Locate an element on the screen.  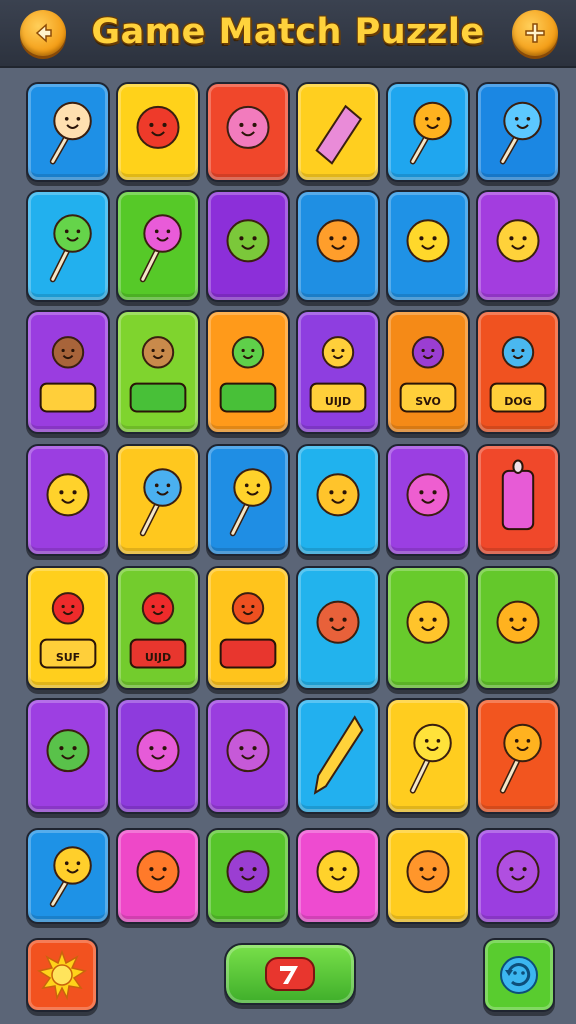
blue-popsicle-icon is located at coordinates (160, 502).